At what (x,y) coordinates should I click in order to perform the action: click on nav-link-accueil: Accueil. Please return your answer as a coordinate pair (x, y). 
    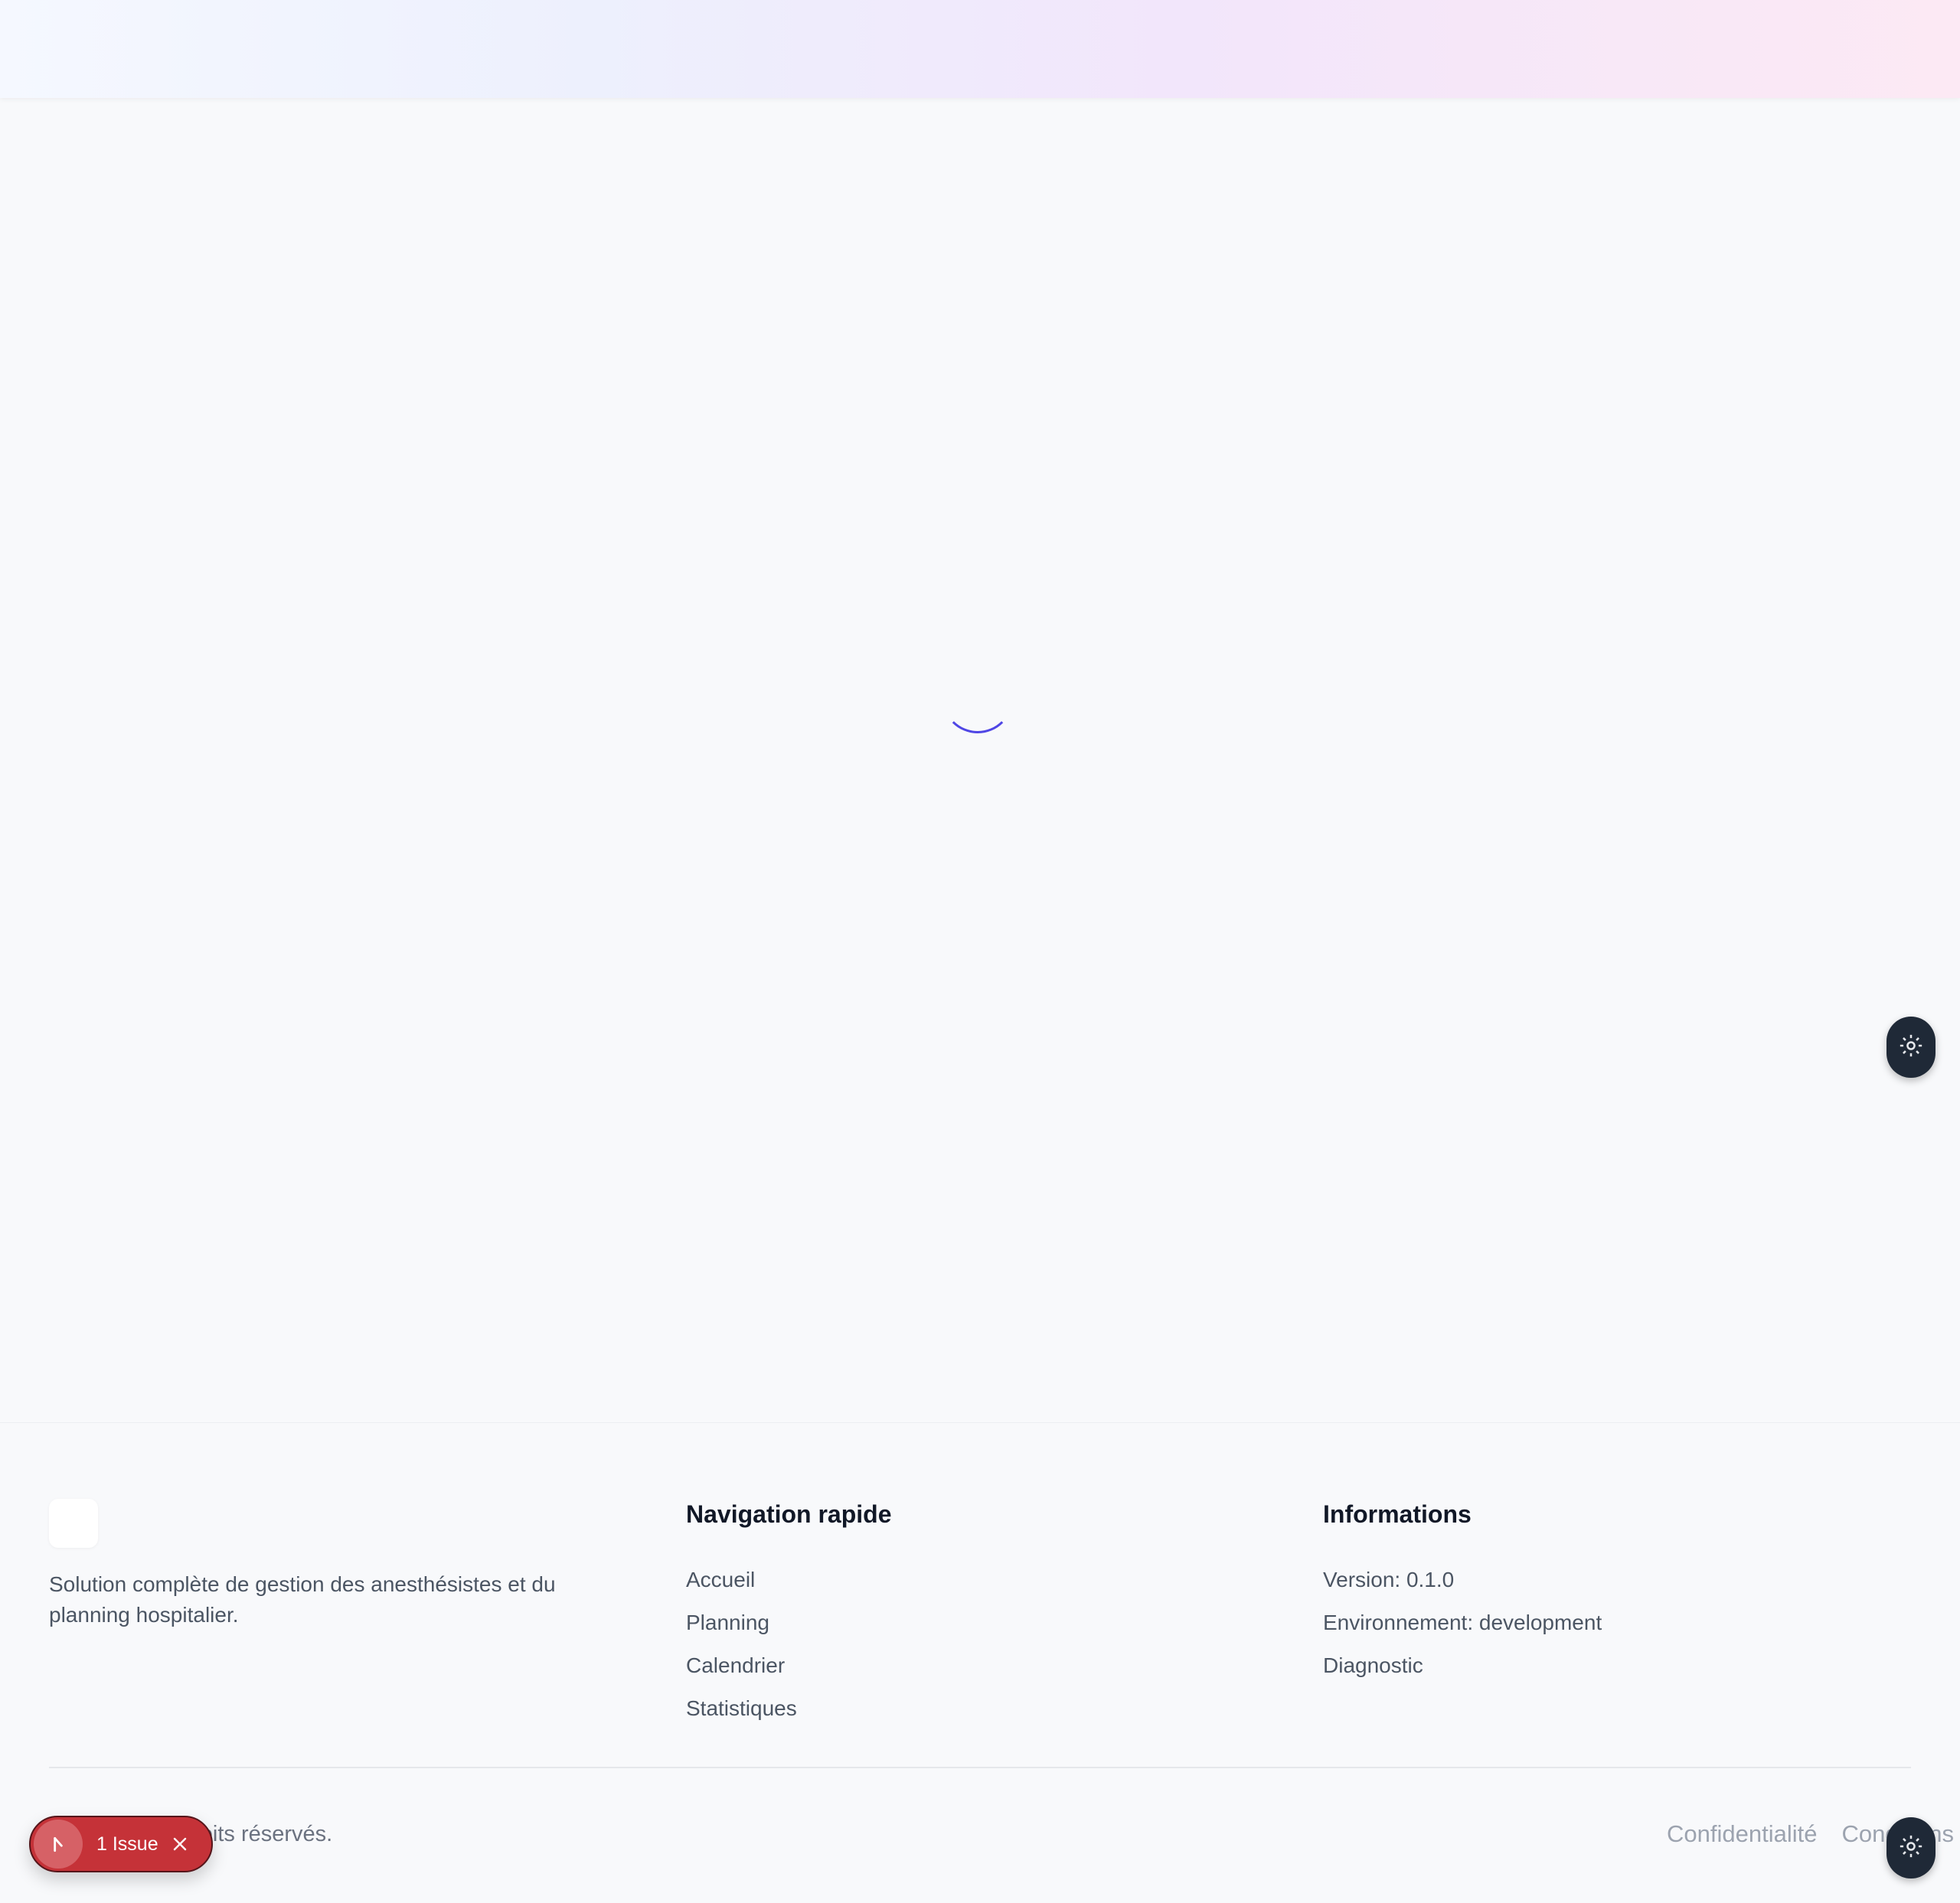
    Looking at the image, I should click on (741, 1580).